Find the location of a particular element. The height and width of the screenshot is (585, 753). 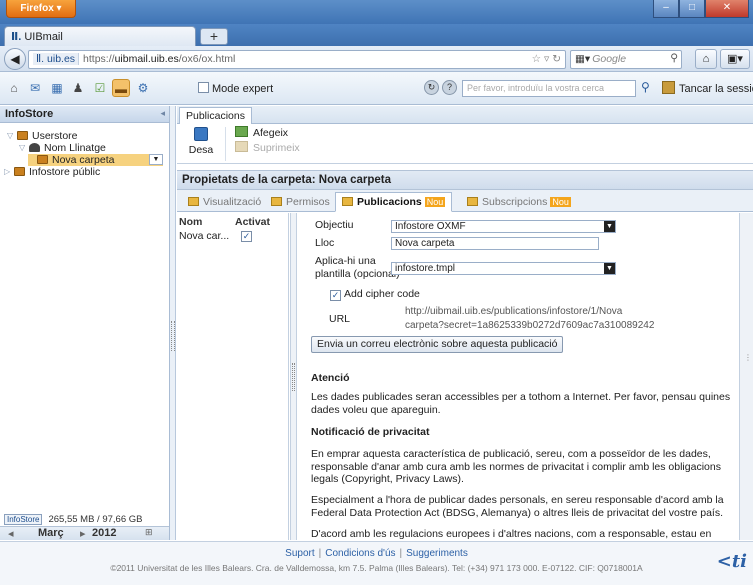

firefox-menu-button: Firefox ▾ is located at coordinates (41, 9).